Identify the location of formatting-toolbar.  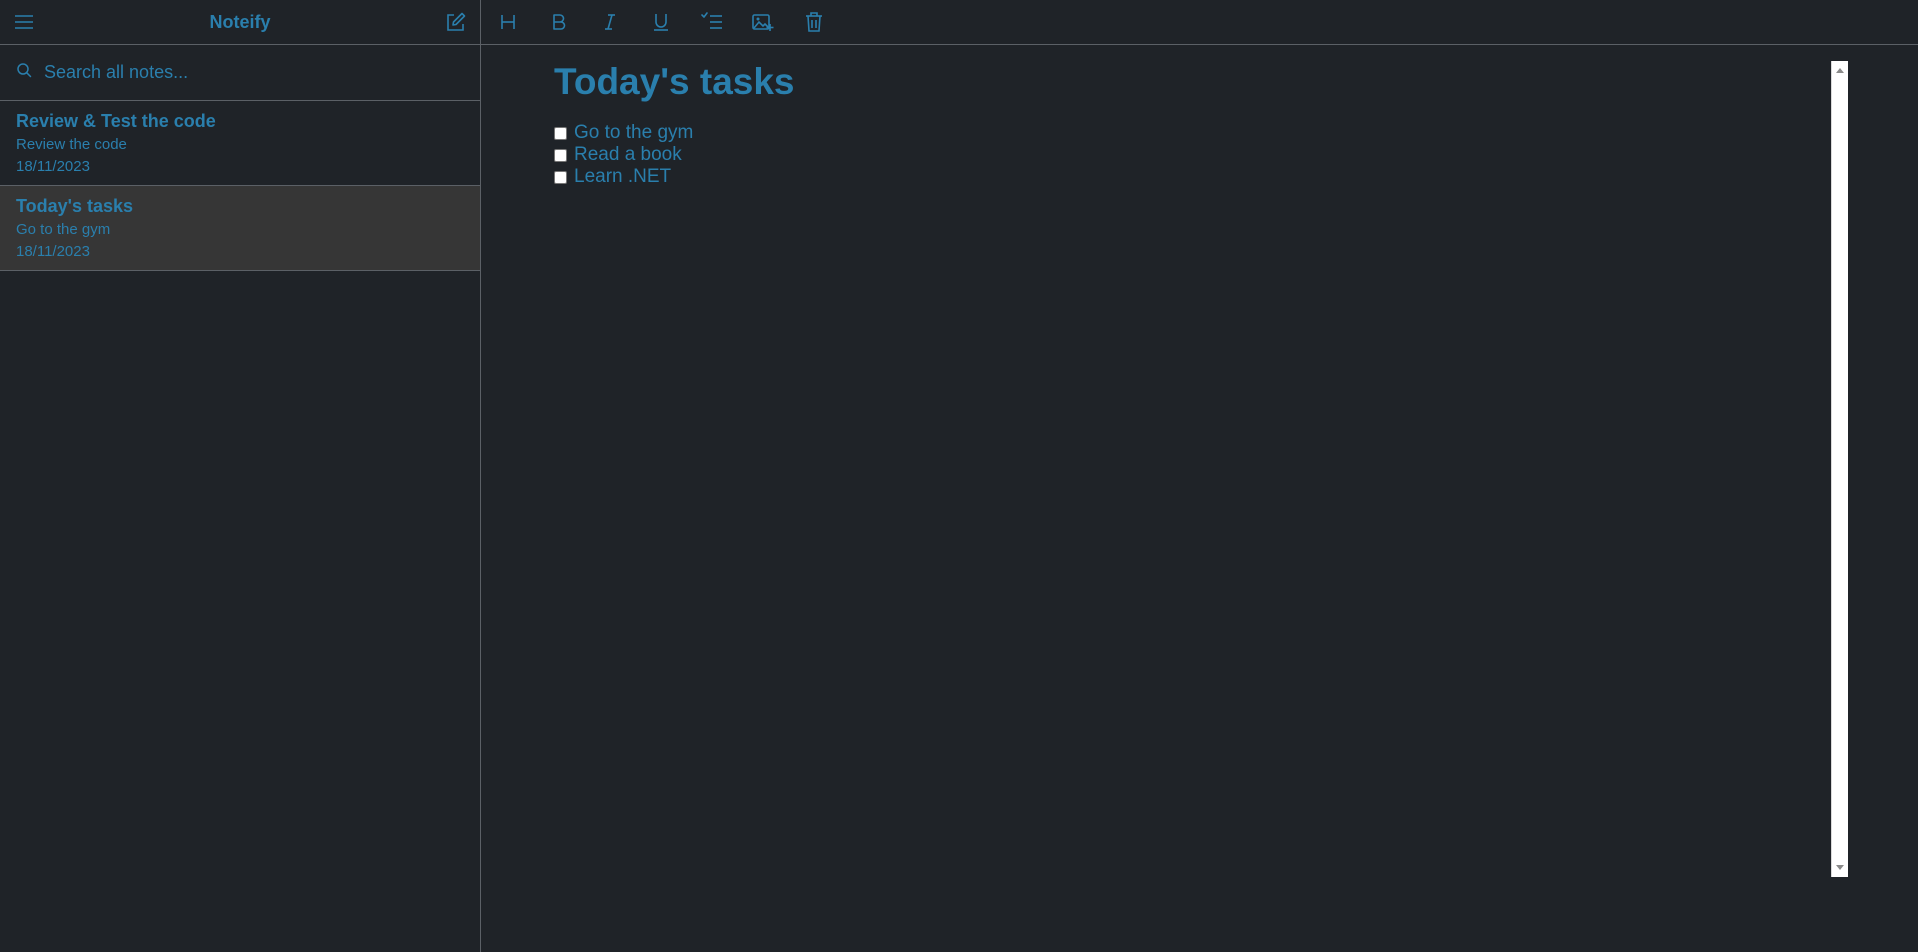
(1199, 22).